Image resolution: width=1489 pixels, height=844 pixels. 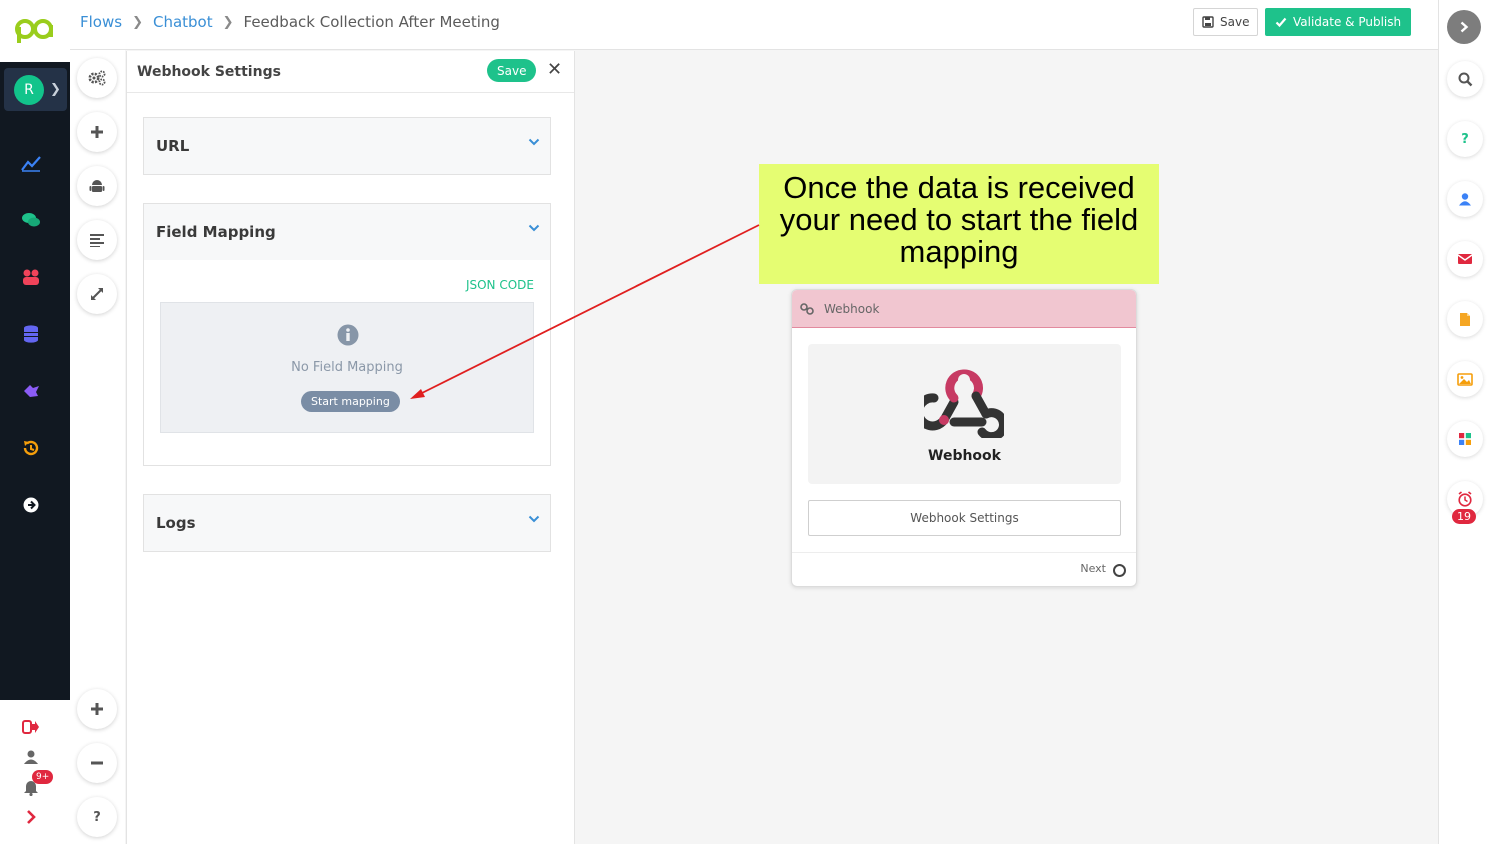 I want to click on pa-logo-icon, so click(x=34, y=31).